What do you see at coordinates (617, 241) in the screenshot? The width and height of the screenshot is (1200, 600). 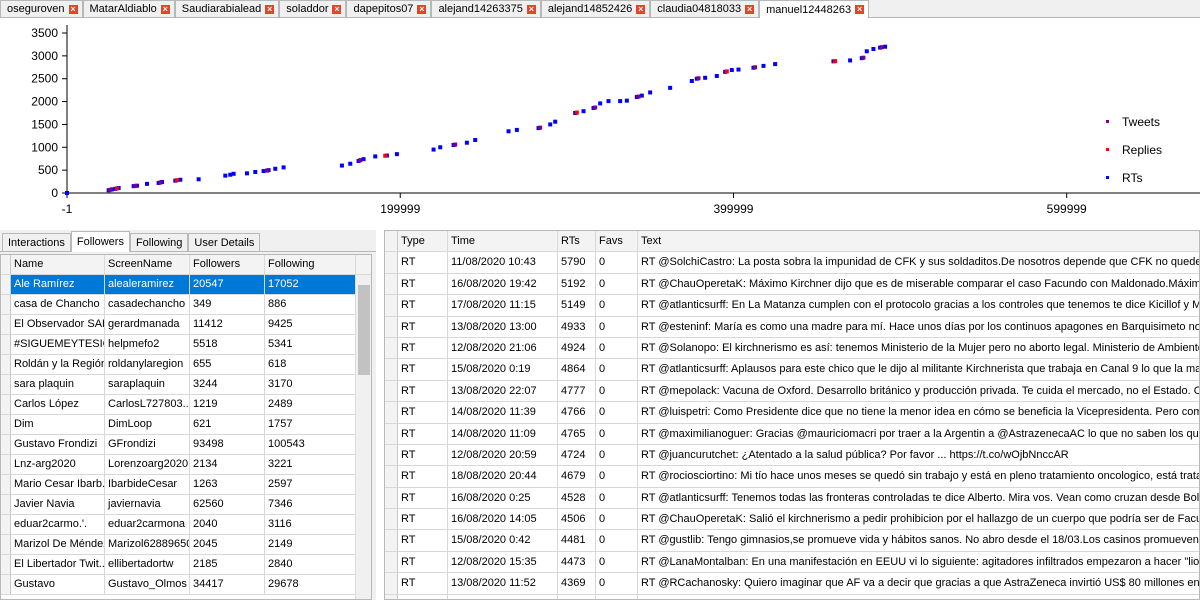 I see `column-header: Favs` at bounding box center [617, 241].